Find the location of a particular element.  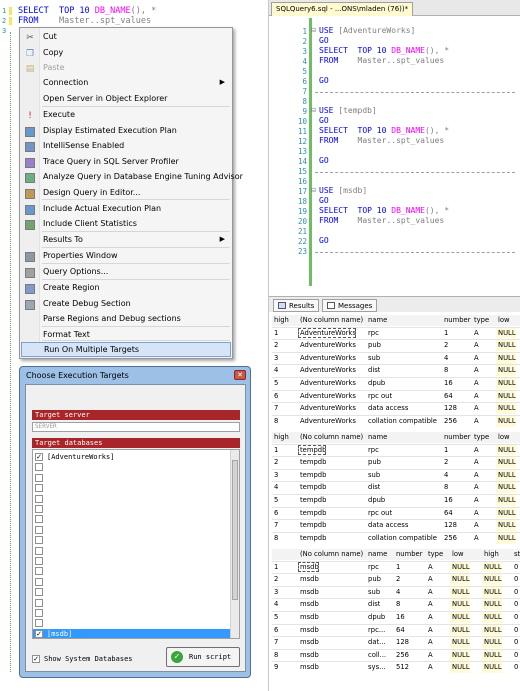

table-row: 3 tempdb sub 4 A NULL is located at coordinates (396, 475).